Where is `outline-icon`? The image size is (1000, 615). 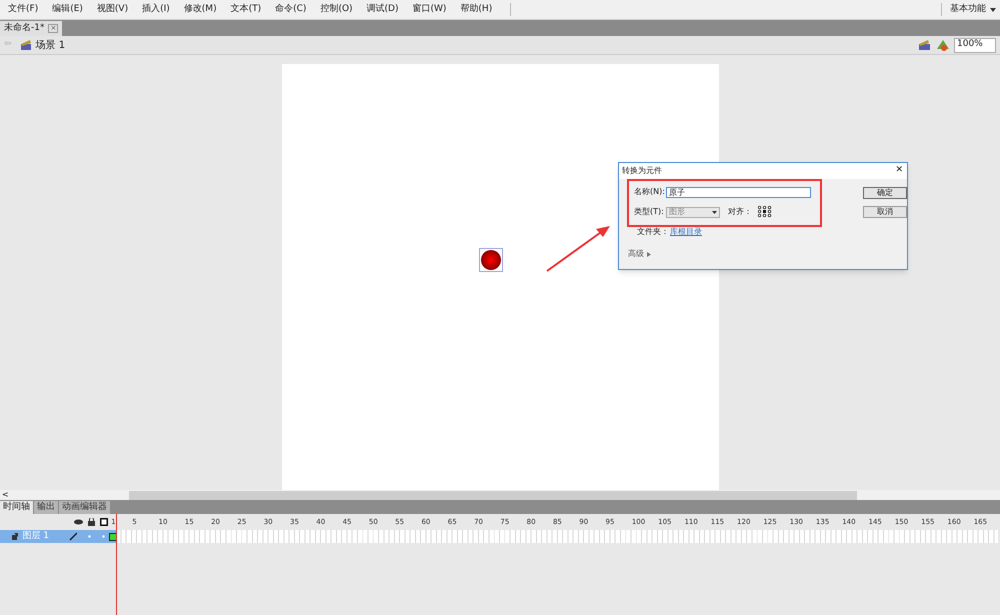
outline-icon is located at coordinates (104, 522).